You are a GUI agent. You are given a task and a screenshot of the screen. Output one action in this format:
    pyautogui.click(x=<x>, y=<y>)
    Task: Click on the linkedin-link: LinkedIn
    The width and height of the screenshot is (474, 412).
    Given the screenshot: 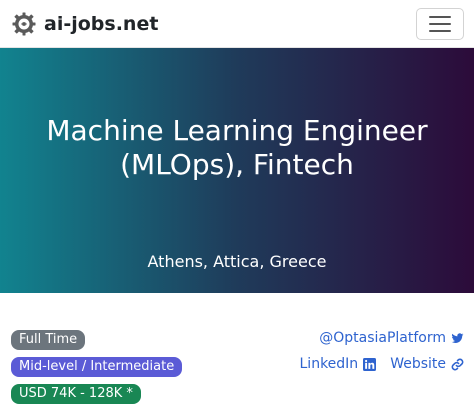 What is the action you would take?
    pyautogui.click(x=338, y=364)
    